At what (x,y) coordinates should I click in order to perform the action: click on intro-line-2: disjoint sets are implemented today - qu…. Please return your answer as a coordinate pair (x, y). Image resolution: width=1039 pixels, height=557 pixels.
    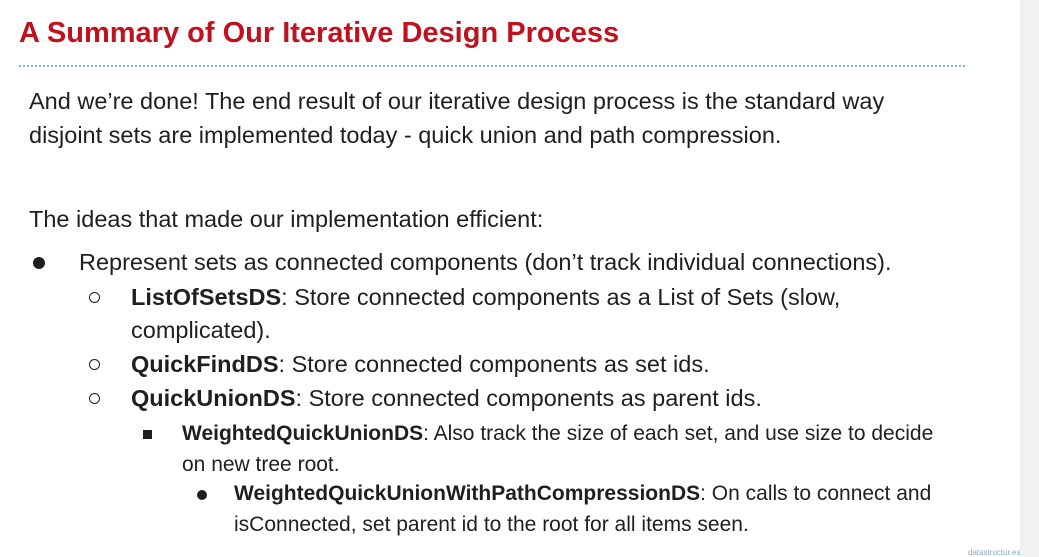
    Looking at the image, I should click on (405, 135).